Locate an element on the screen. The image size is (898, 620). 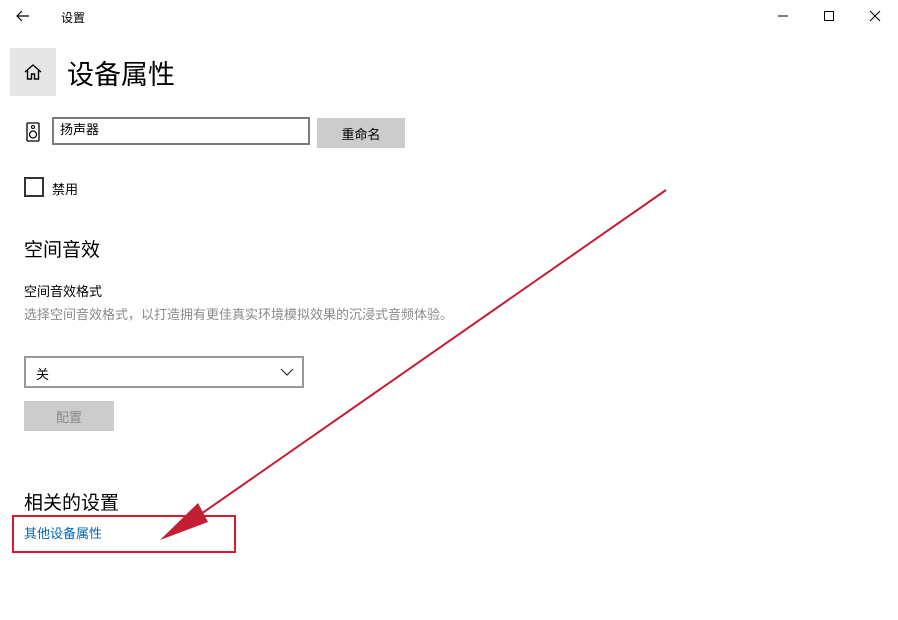
chevron-down-icon is located at coordinates (287, 372).